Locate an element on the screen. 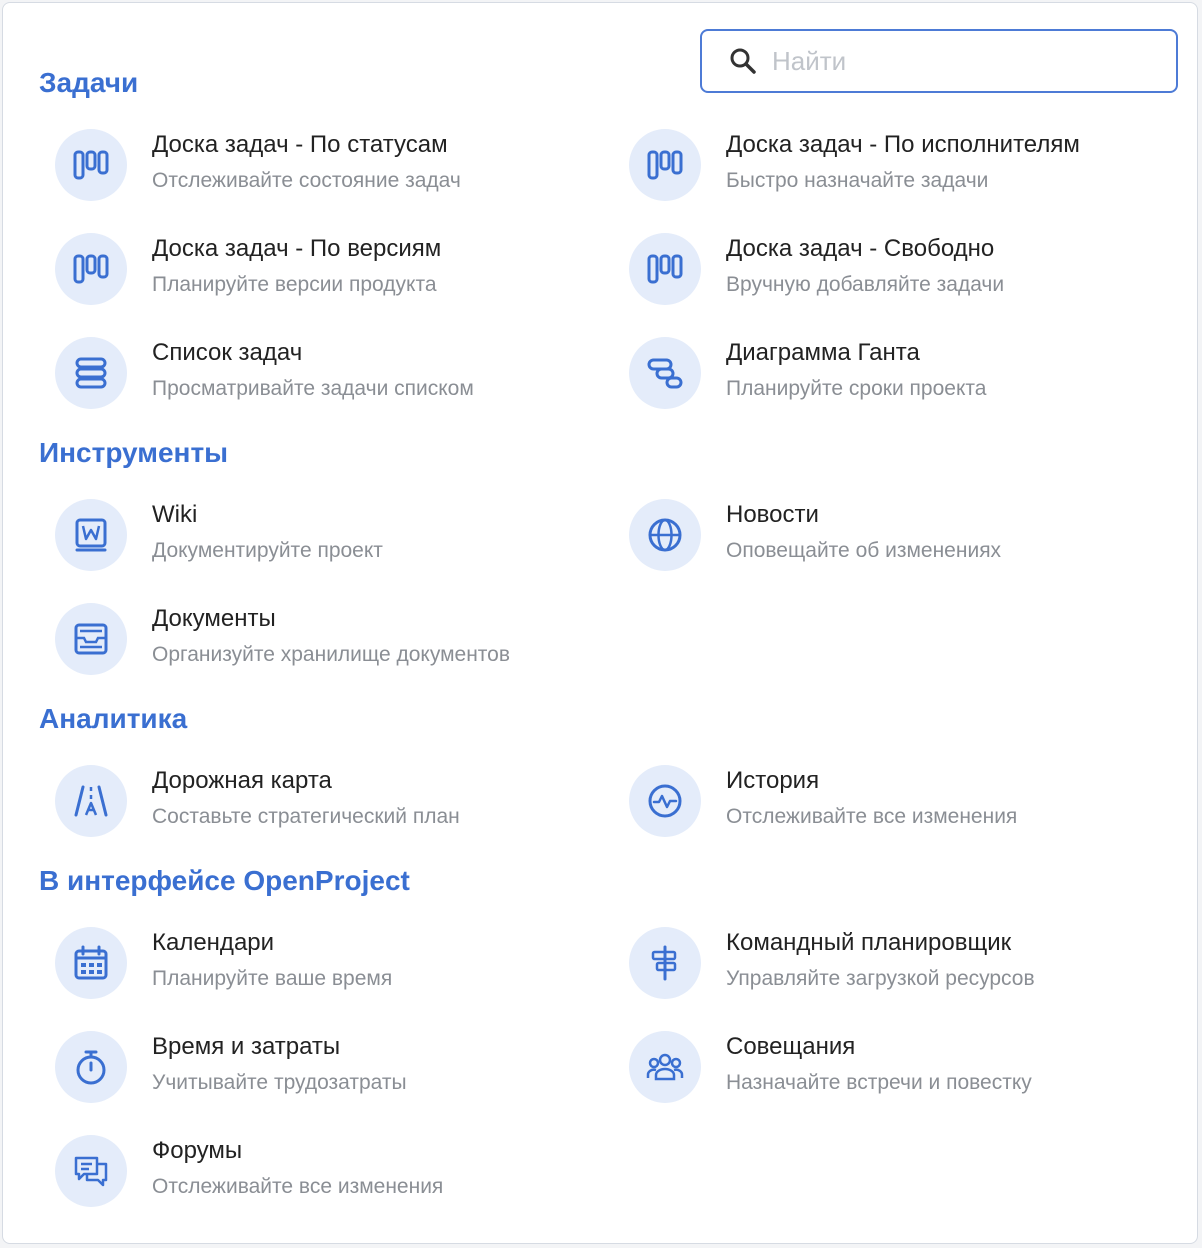 This screenshot has width=1202, height=1248. menu-item-description: Быстро назначайте задачи is located at coordinates (857, 180).